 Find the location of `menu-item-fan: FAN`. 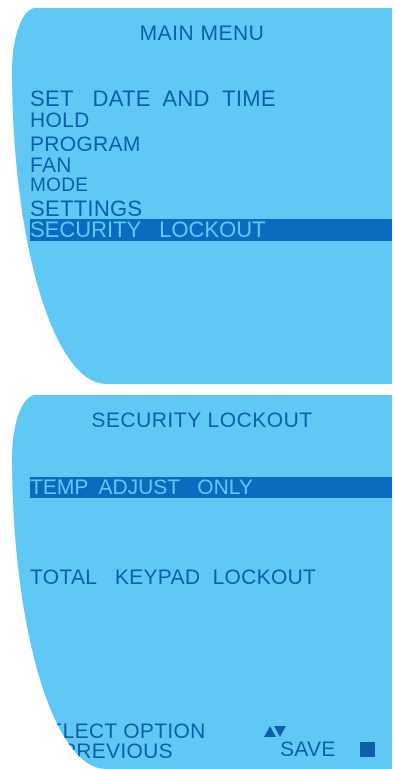

menu-item-fan: FAN is located at coordinates (51, 165).